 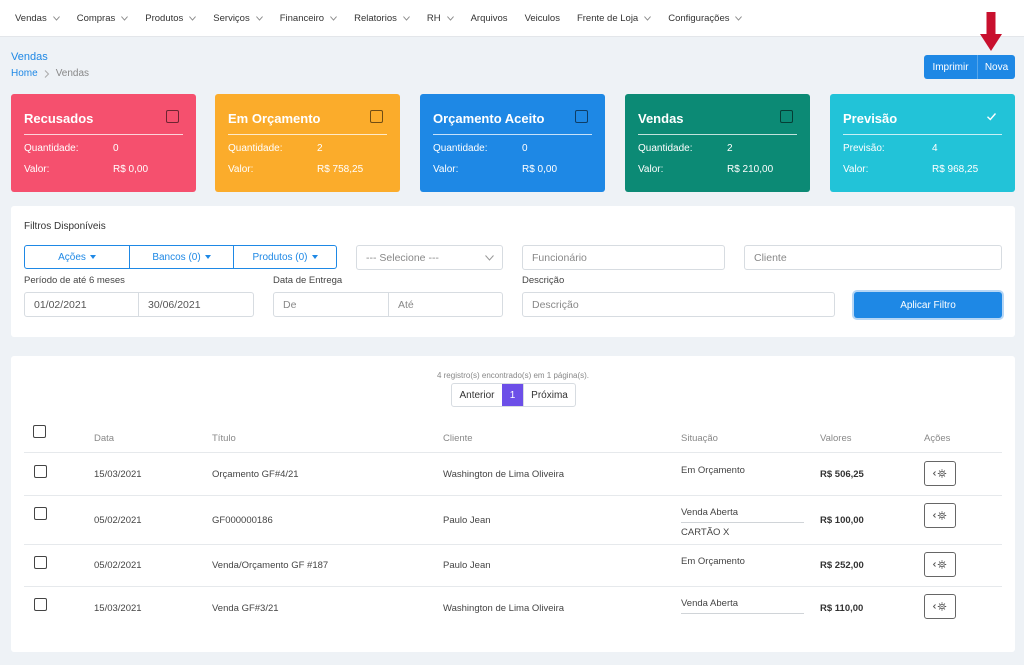 What do you see at coordinates (245, 608) in the screenshot?
I see `row-title: Venda GF#3/21` at bounding box center [245, 608].